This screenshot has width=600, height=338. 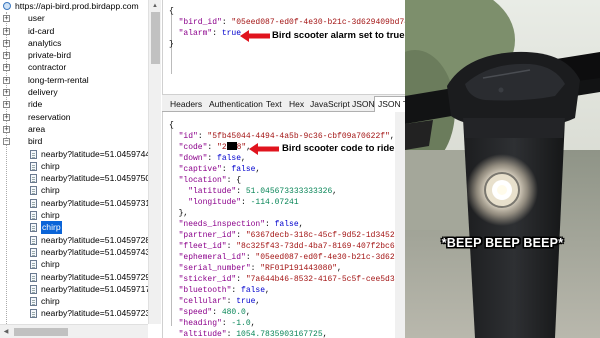 What do you see at coordinates (287, 323) in the screenshot?
I see `json-line: "heading": -1.0,` at bounding box center [287, 323].